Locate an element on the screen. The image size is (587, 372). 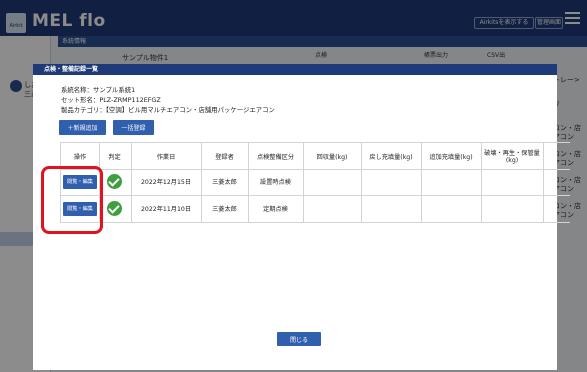
date-cell: 2022年11月10日 is located at coordinates (166, 208).